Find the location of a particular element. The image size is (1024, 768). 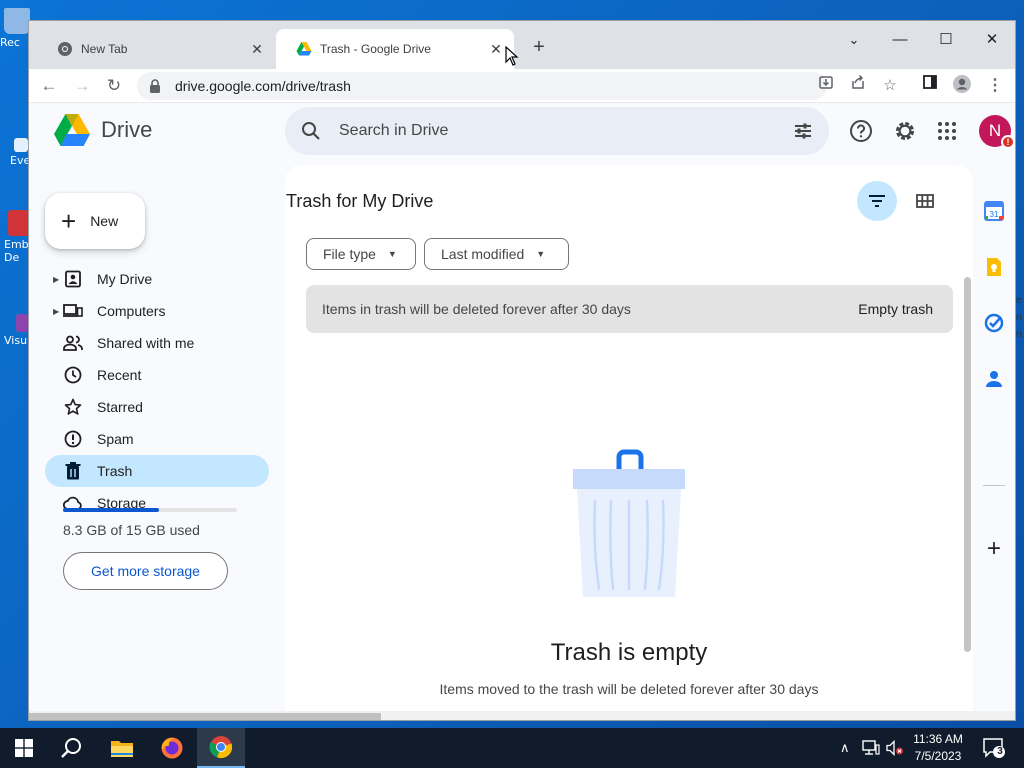

sidebar-item-storage: Storage is located at coordinates (157, 503).